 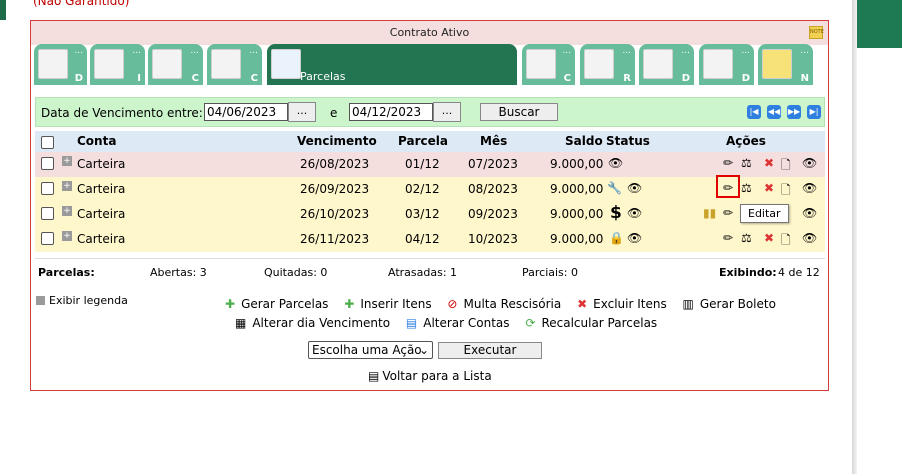 I want to click on cell-parcela: 01/12, so click(x=422, y=164).